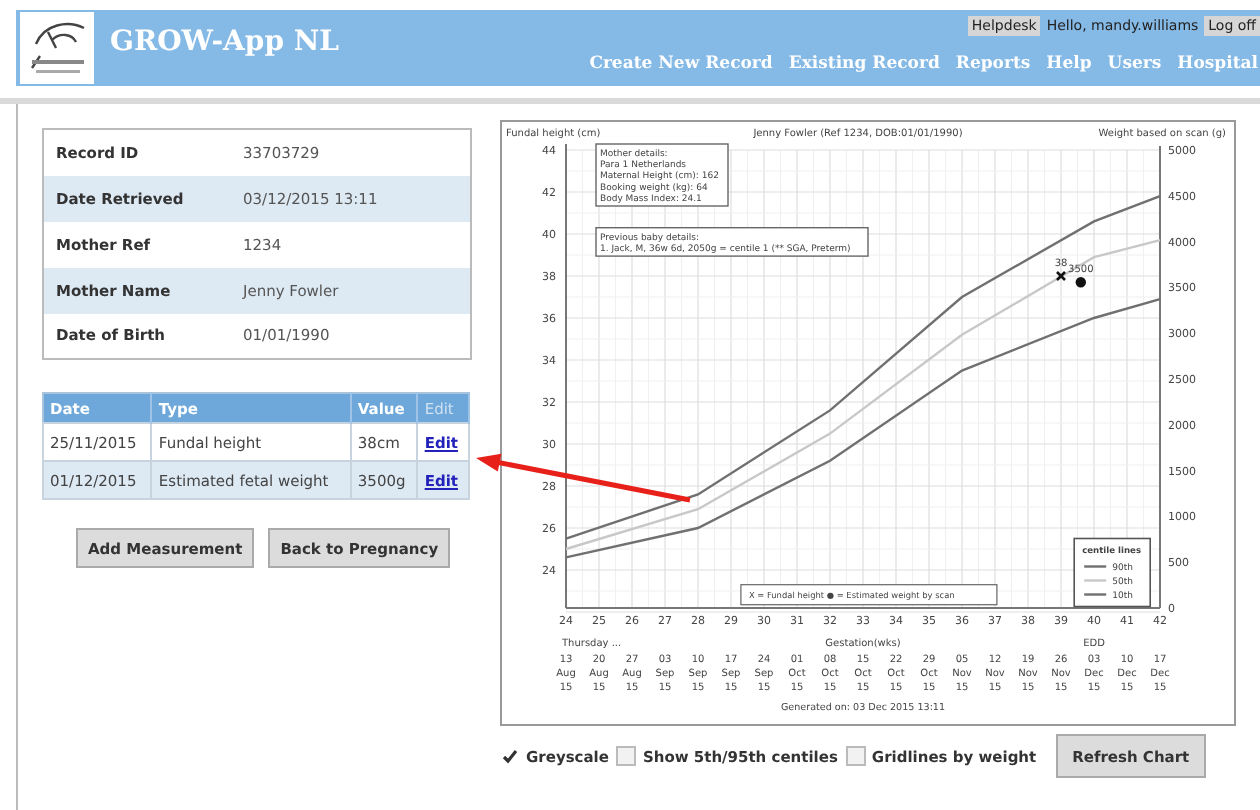 This screenshot has width=1260, height=810. Describe the element at coordinates (225, 42) in the screenshot. I see `app-title: GROW-App NL` at that location.